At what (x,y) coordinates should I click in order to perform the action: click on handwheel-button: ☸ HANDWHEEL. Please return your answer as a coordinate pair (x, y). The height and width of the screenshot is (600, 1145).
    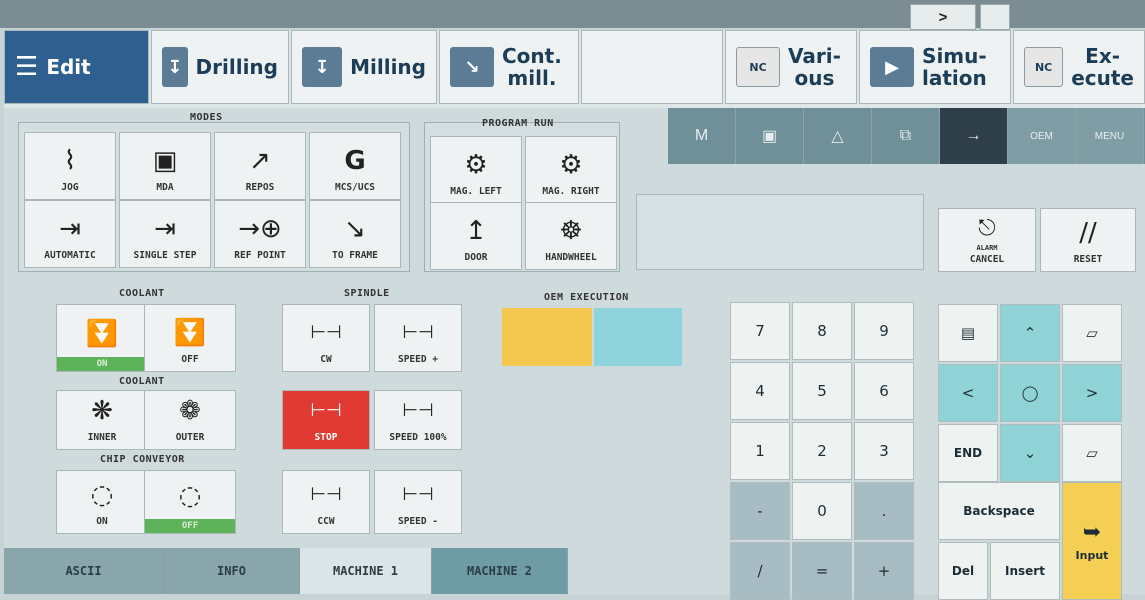
    Looking at the image, I should click on (571, 236).